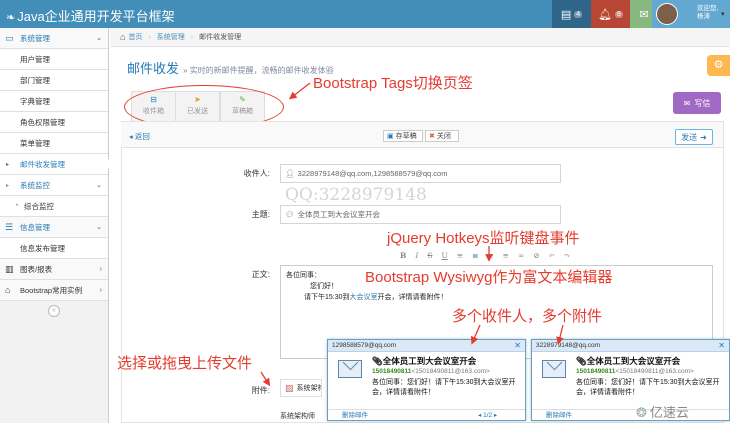  Describe the element at coordinates (54, 38) in the screenshot. I see `sidebar-item-system: ▭ 系统管理 ⌄` at that location.